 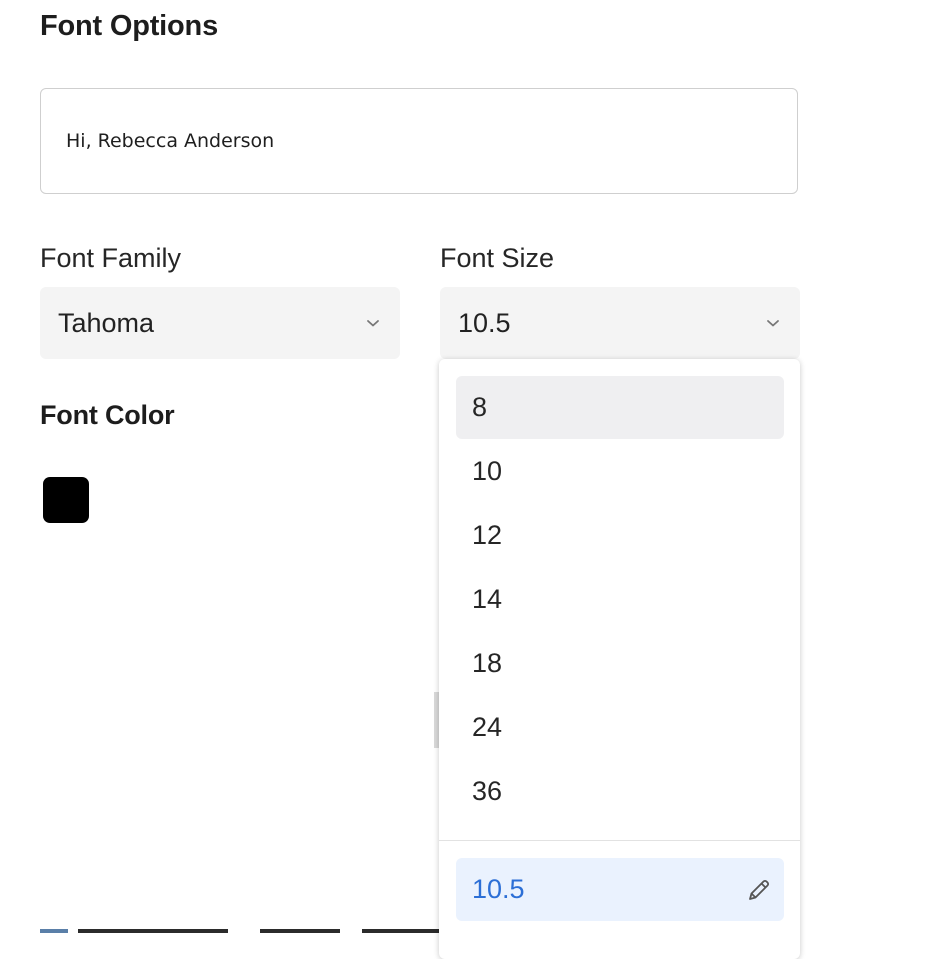 What do you see at coordinates (106, 322) in the screenshot?
I see `font-family-value: Tahoma` at bounding box center [106, 322].